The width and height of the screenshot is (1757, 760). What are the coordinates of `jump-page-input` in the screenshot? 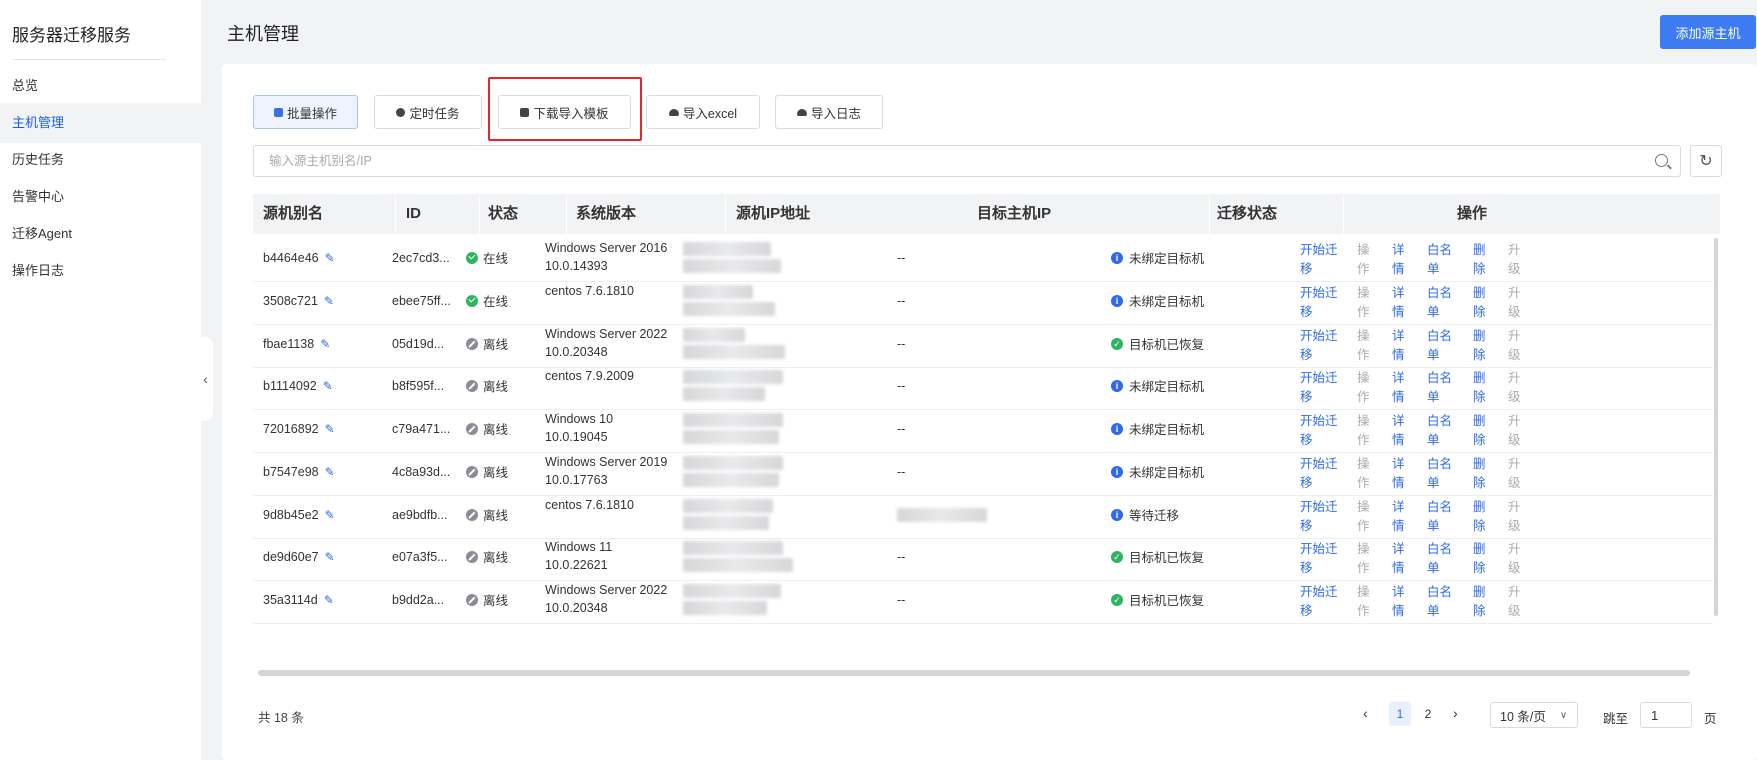 It's located at (1666, 715).